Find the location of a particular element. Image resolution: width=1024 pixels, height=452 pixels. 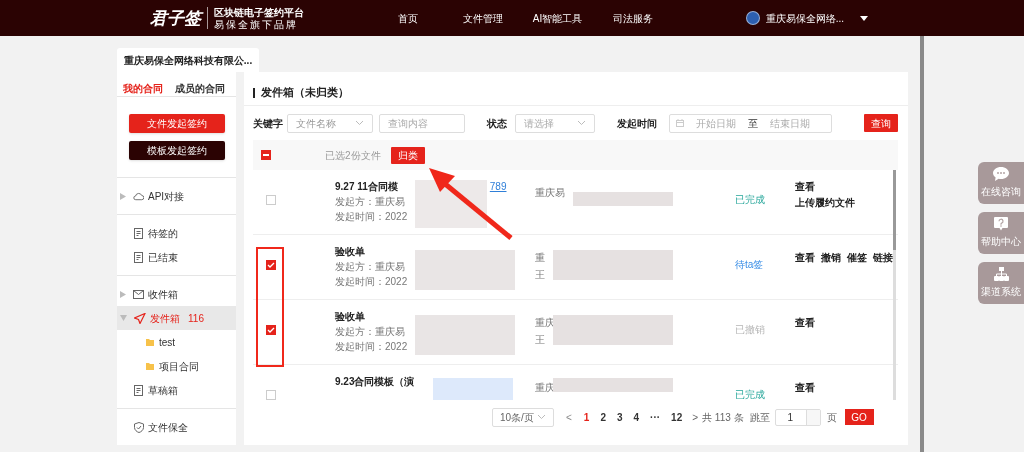

search-field: 查询内容 is located at coordinates (422, 123).